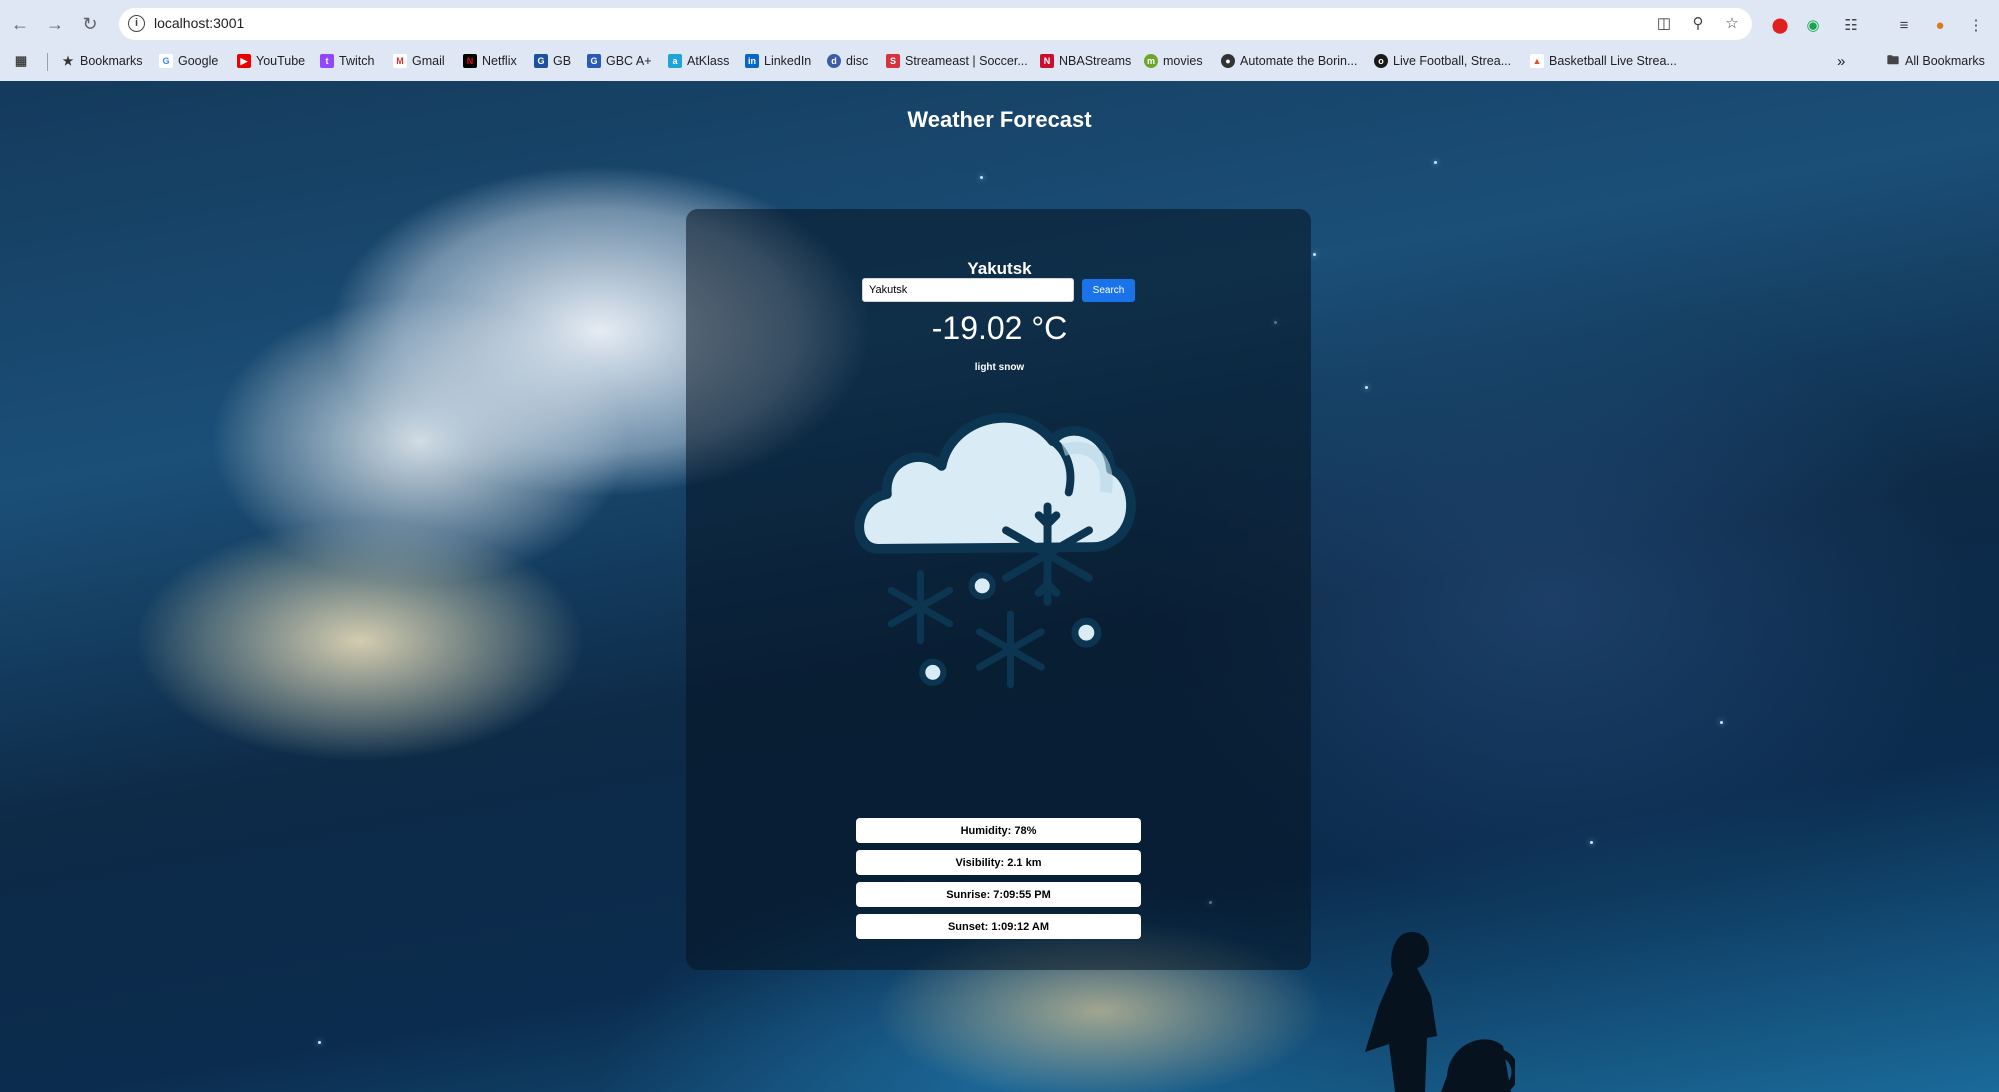 The image size is (1999, 1092). What do you see at coordinates (188, 61) in the screenshot?
I see `bookmark-google: G Google` at bounding box center [188, 61].